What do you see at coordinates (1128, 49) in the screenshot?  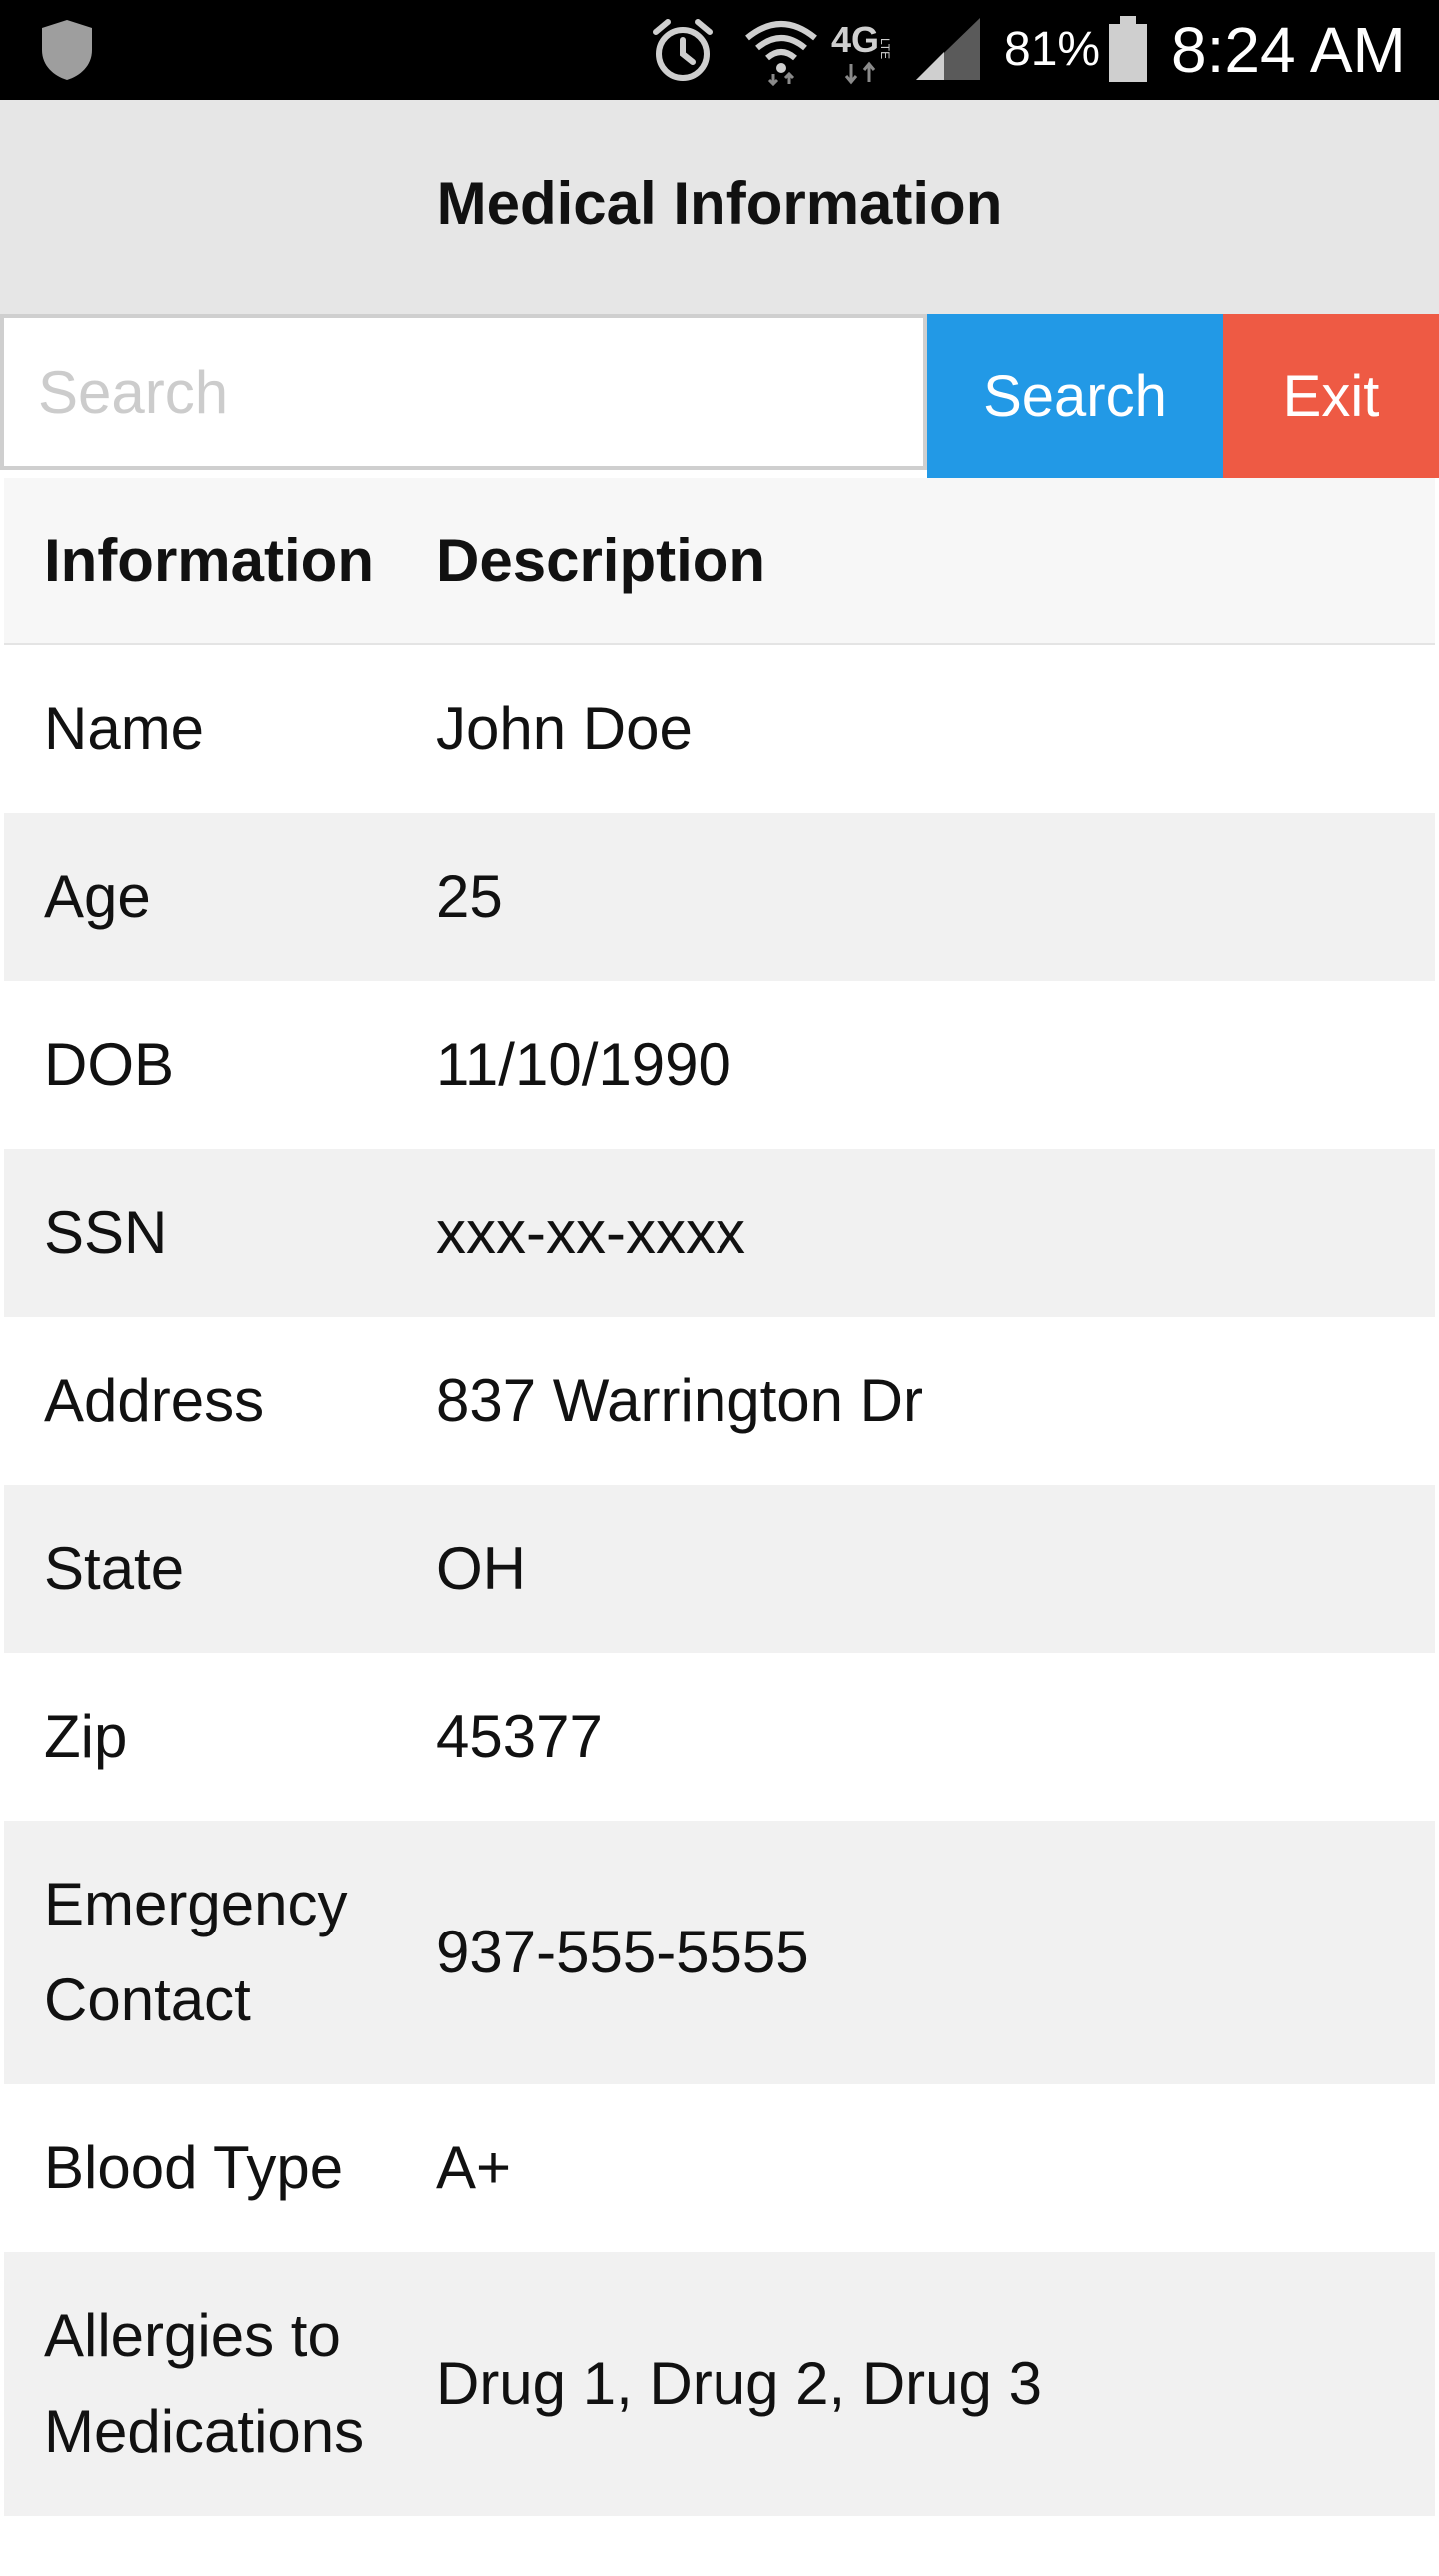 I see `battery-icon` at bounding box center [1128, 49].